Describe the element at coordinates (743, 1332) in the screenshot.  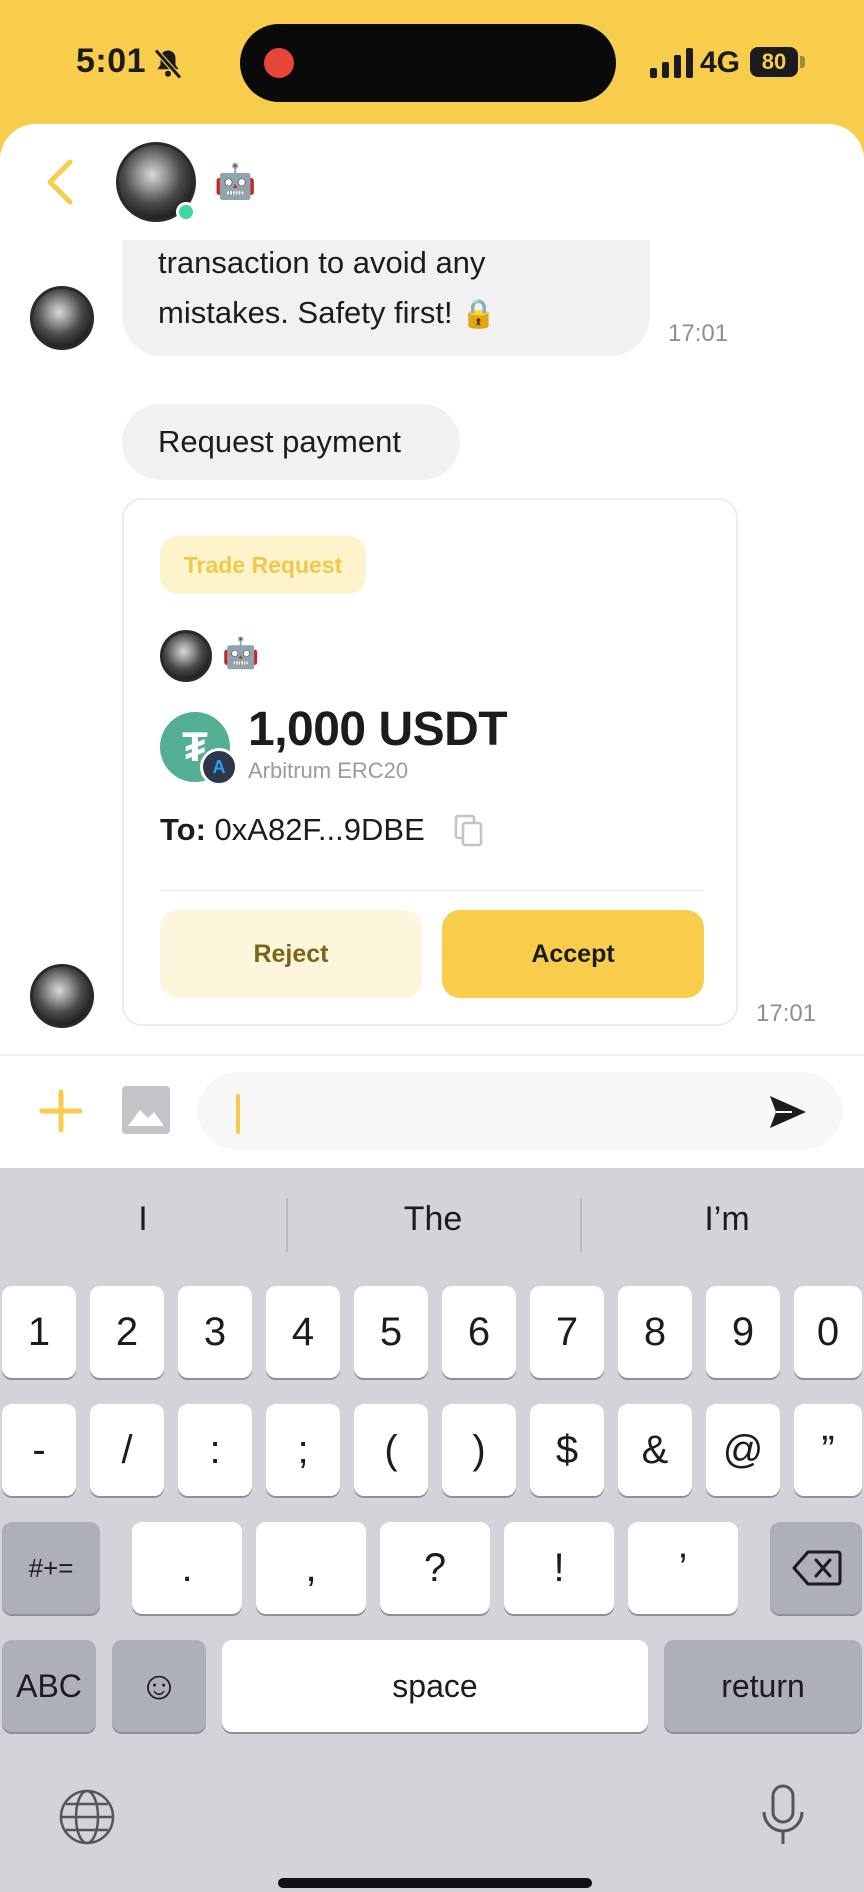
I see `key: 9` at that location.